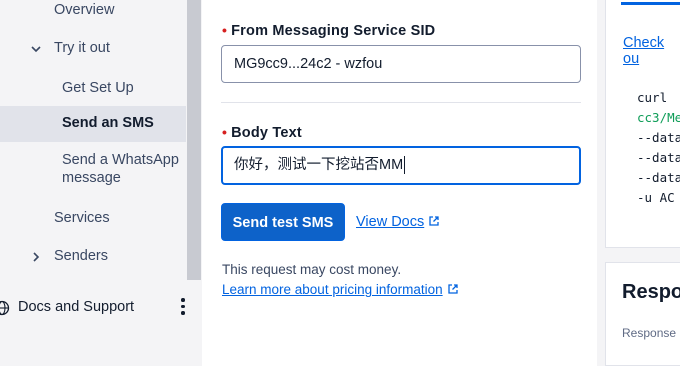  Describe the element at coordinates (101, 351) in the screenshot. I see `sidebar-footer` at that location.